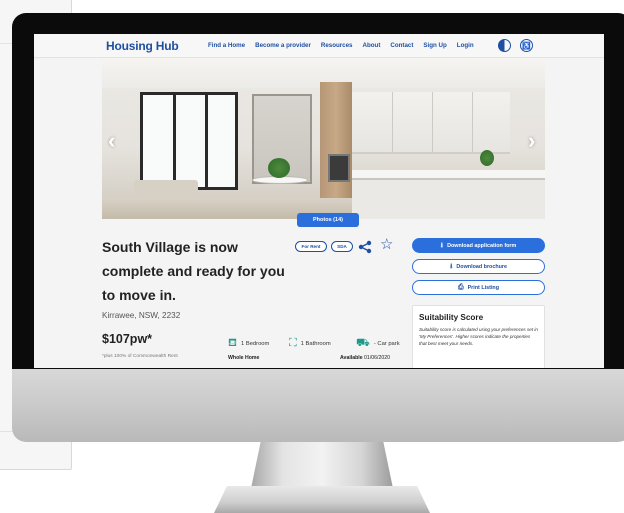  What do you see at coordinates (293, 343) in the screenshot?
I see `bath-icon: ⛶` at bounding box center [293, 343].